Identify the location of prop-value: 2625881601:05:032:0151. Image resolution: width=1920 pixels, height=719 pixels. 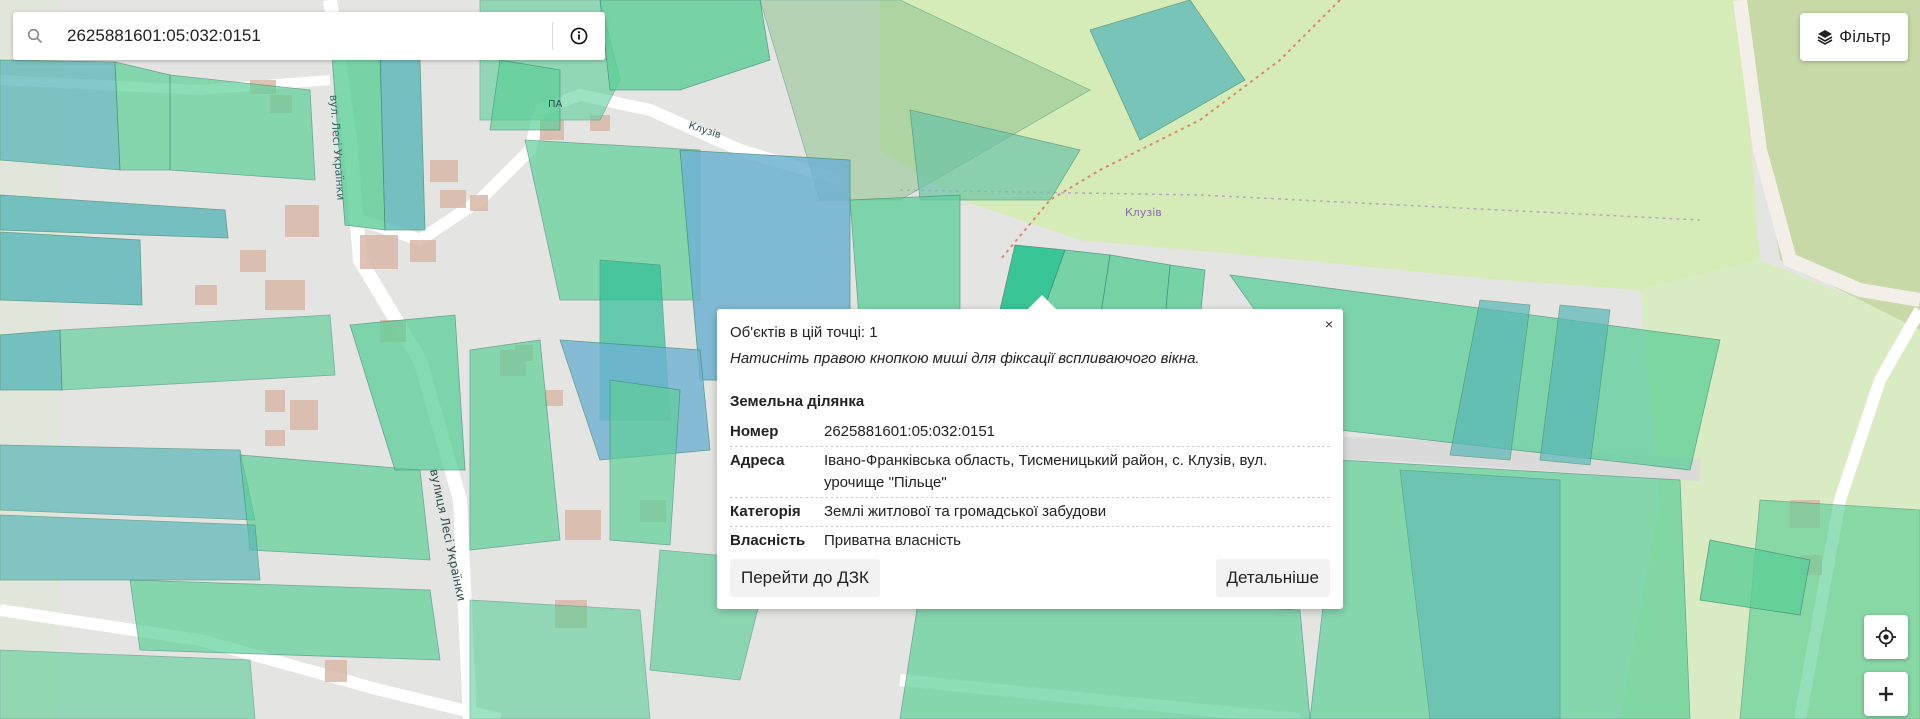
(910, 431).